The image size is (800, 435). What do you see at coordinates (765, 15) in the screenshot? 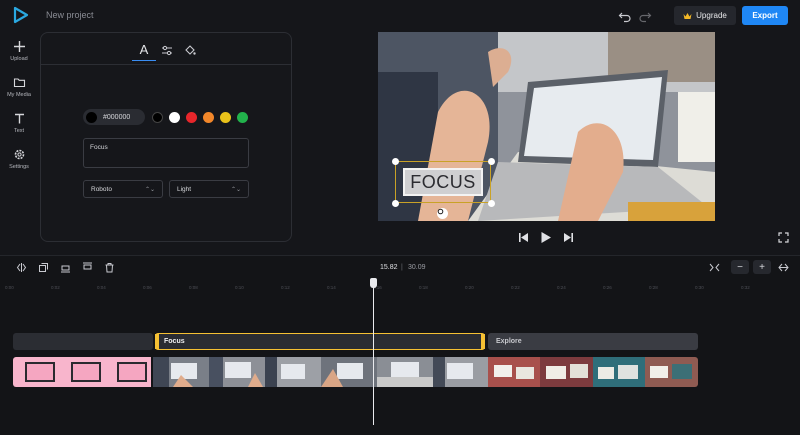
I see `export-button: Export` at bounding box center [765, 15].